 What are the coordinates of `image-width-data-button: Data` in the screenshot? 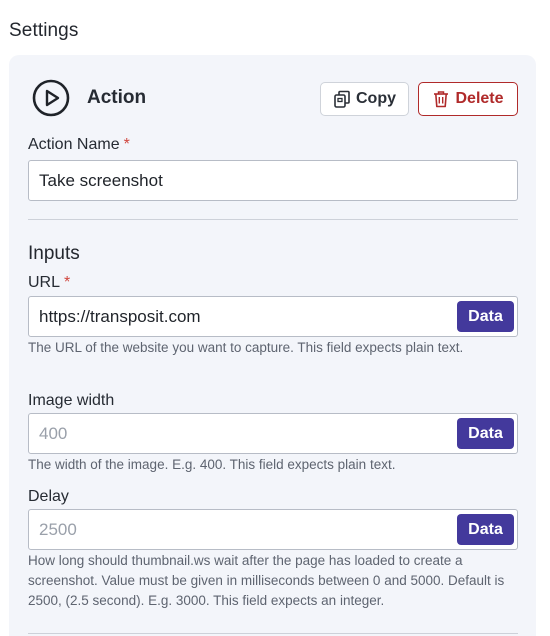 It's located at (485, 433).